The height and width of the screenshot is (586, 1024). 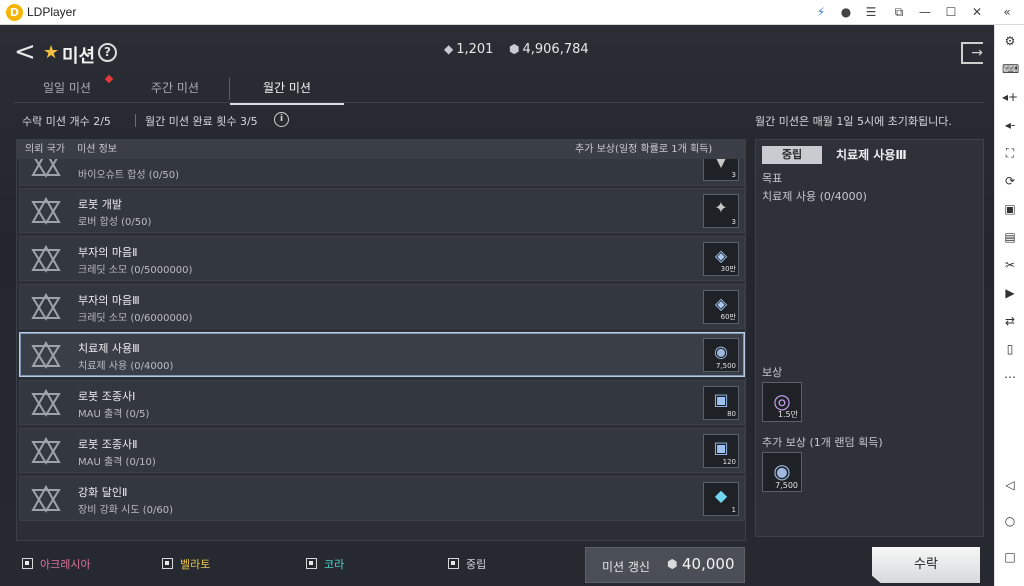 What do you see at coordinates (449, 49) in the screenshot?
I see `gem-icon: ◆` at bounding box center [449, 49].